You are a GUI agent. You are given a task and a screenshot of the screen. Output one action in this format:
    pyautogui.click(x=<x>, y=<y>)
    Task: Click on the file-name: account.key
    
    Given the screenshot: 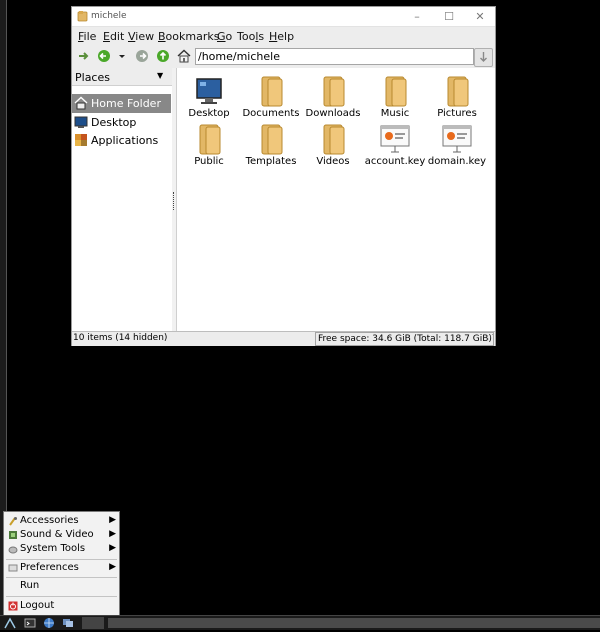 What is the action you would take?
    pyautogui.click(x=395, y=161)
    